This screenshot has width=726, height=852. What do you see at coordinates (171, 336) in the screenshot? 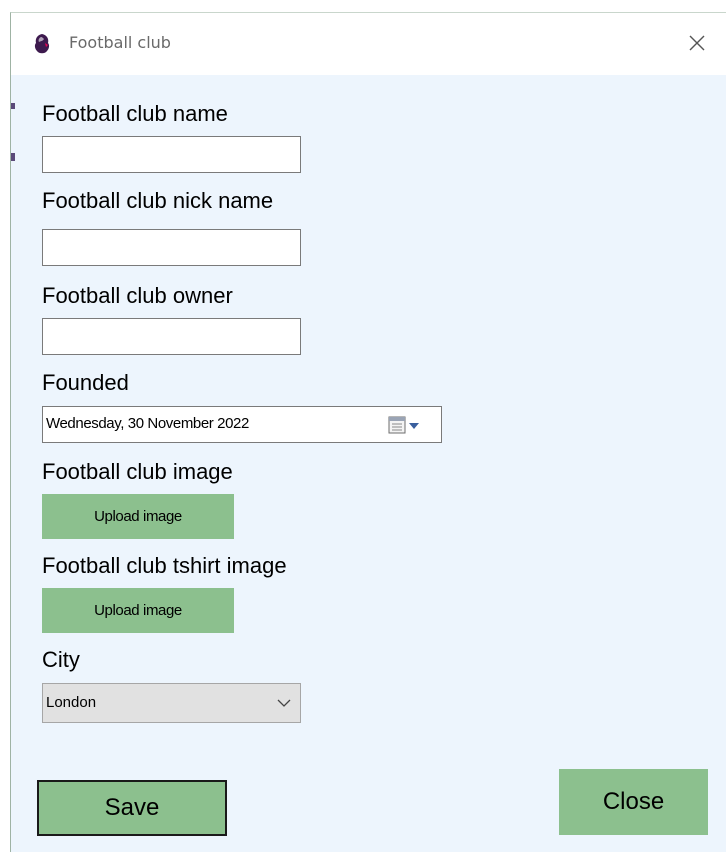
I see `club-owner-input` at bounding box center [171, 336].